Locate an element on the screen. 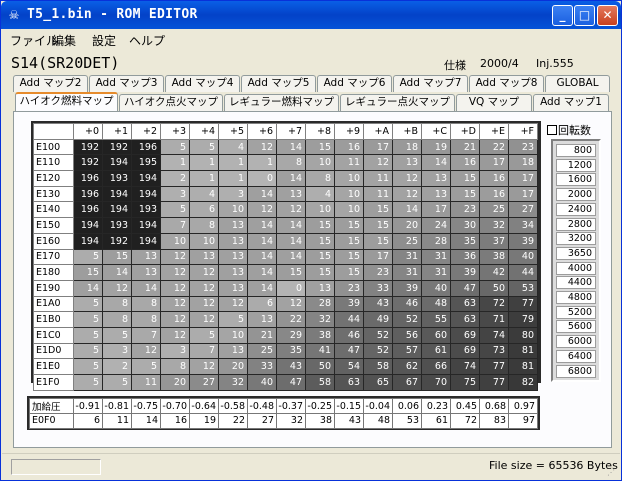 The image size is (622, 481). tab-vq-map: VQ マップ is located at coordinates (494, 102).